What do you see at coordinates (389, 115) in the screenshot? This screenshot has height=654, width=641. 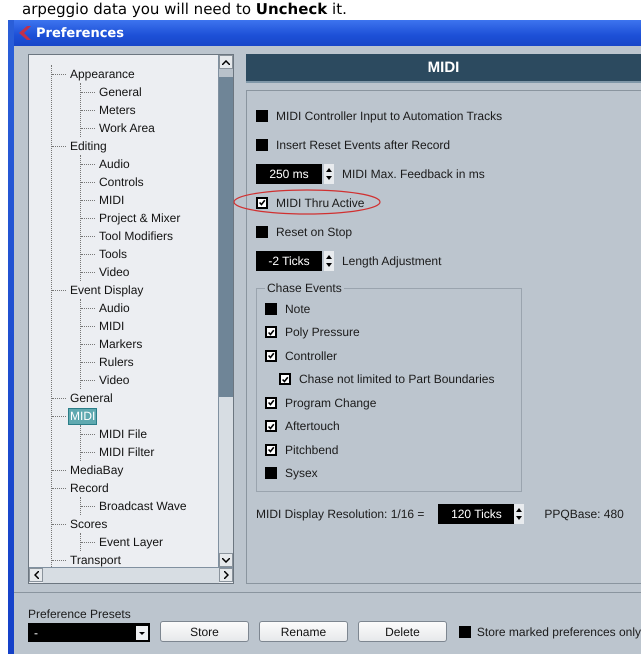 I see `checkbox-label: MIDI Controller Input to Automation Tracks` at bounding box center [389, 115].